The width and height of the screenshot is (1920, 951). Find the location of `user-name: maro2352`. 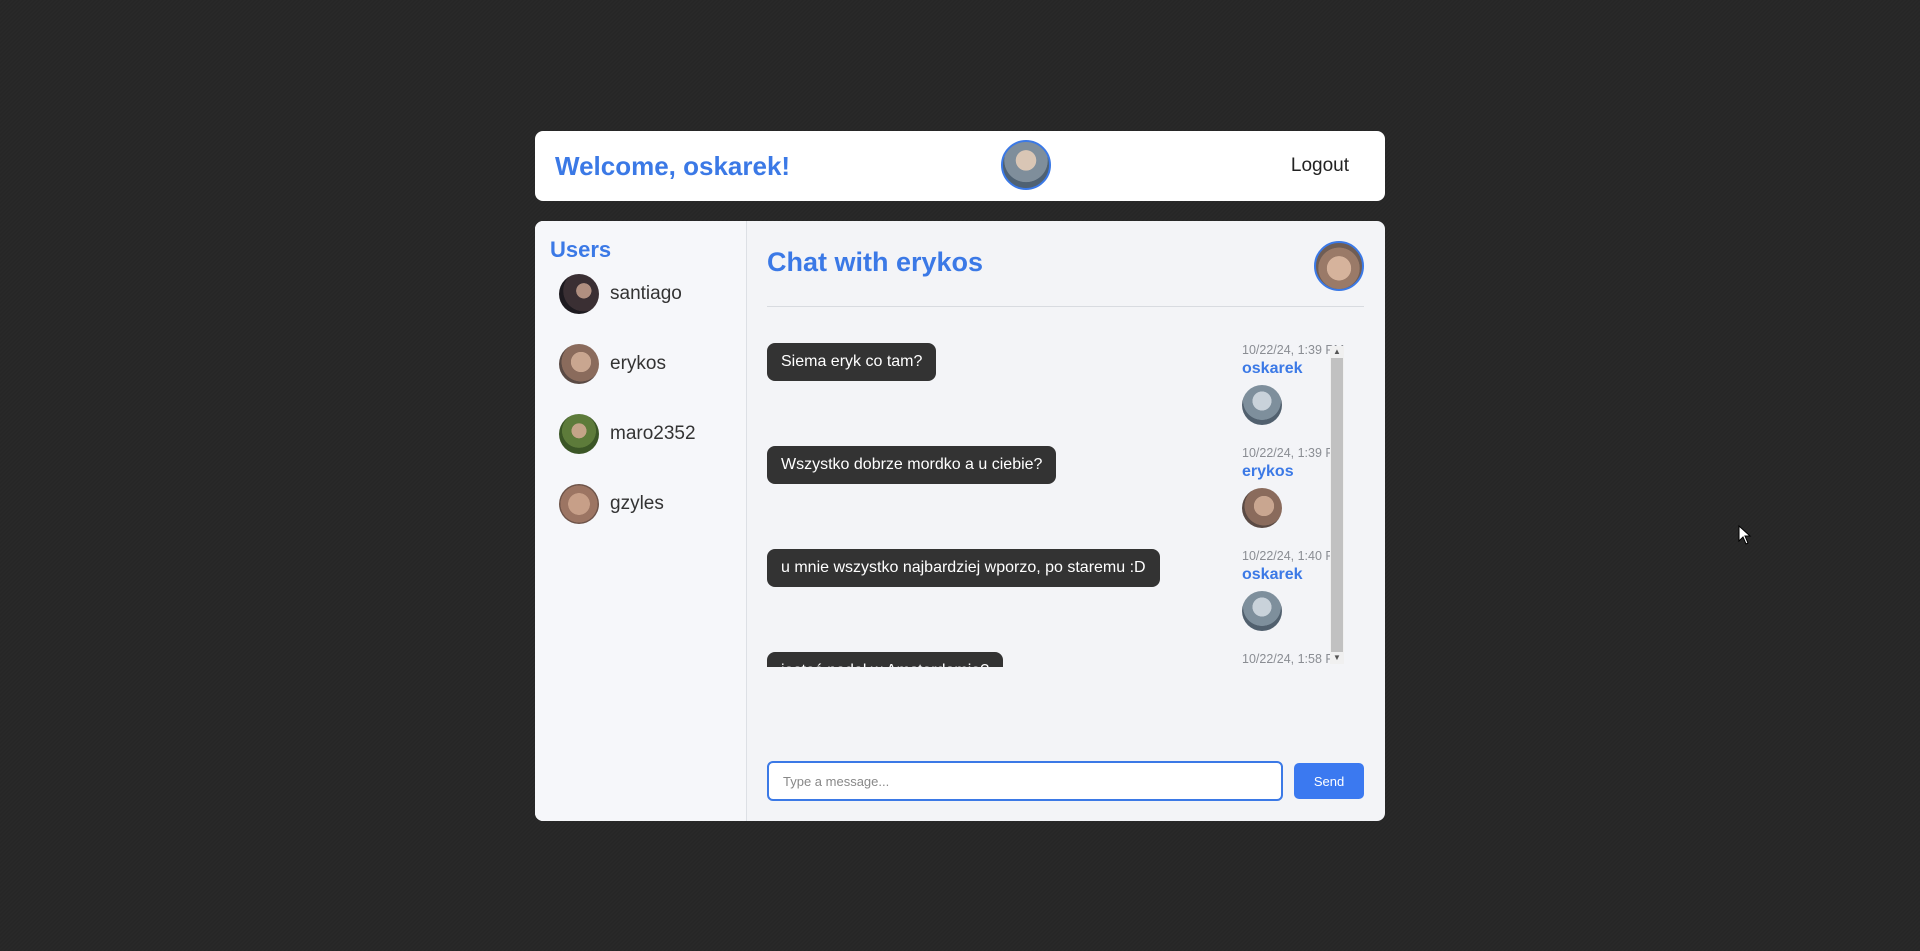

user-name: maro2352 is located at coordinates (653, 433).